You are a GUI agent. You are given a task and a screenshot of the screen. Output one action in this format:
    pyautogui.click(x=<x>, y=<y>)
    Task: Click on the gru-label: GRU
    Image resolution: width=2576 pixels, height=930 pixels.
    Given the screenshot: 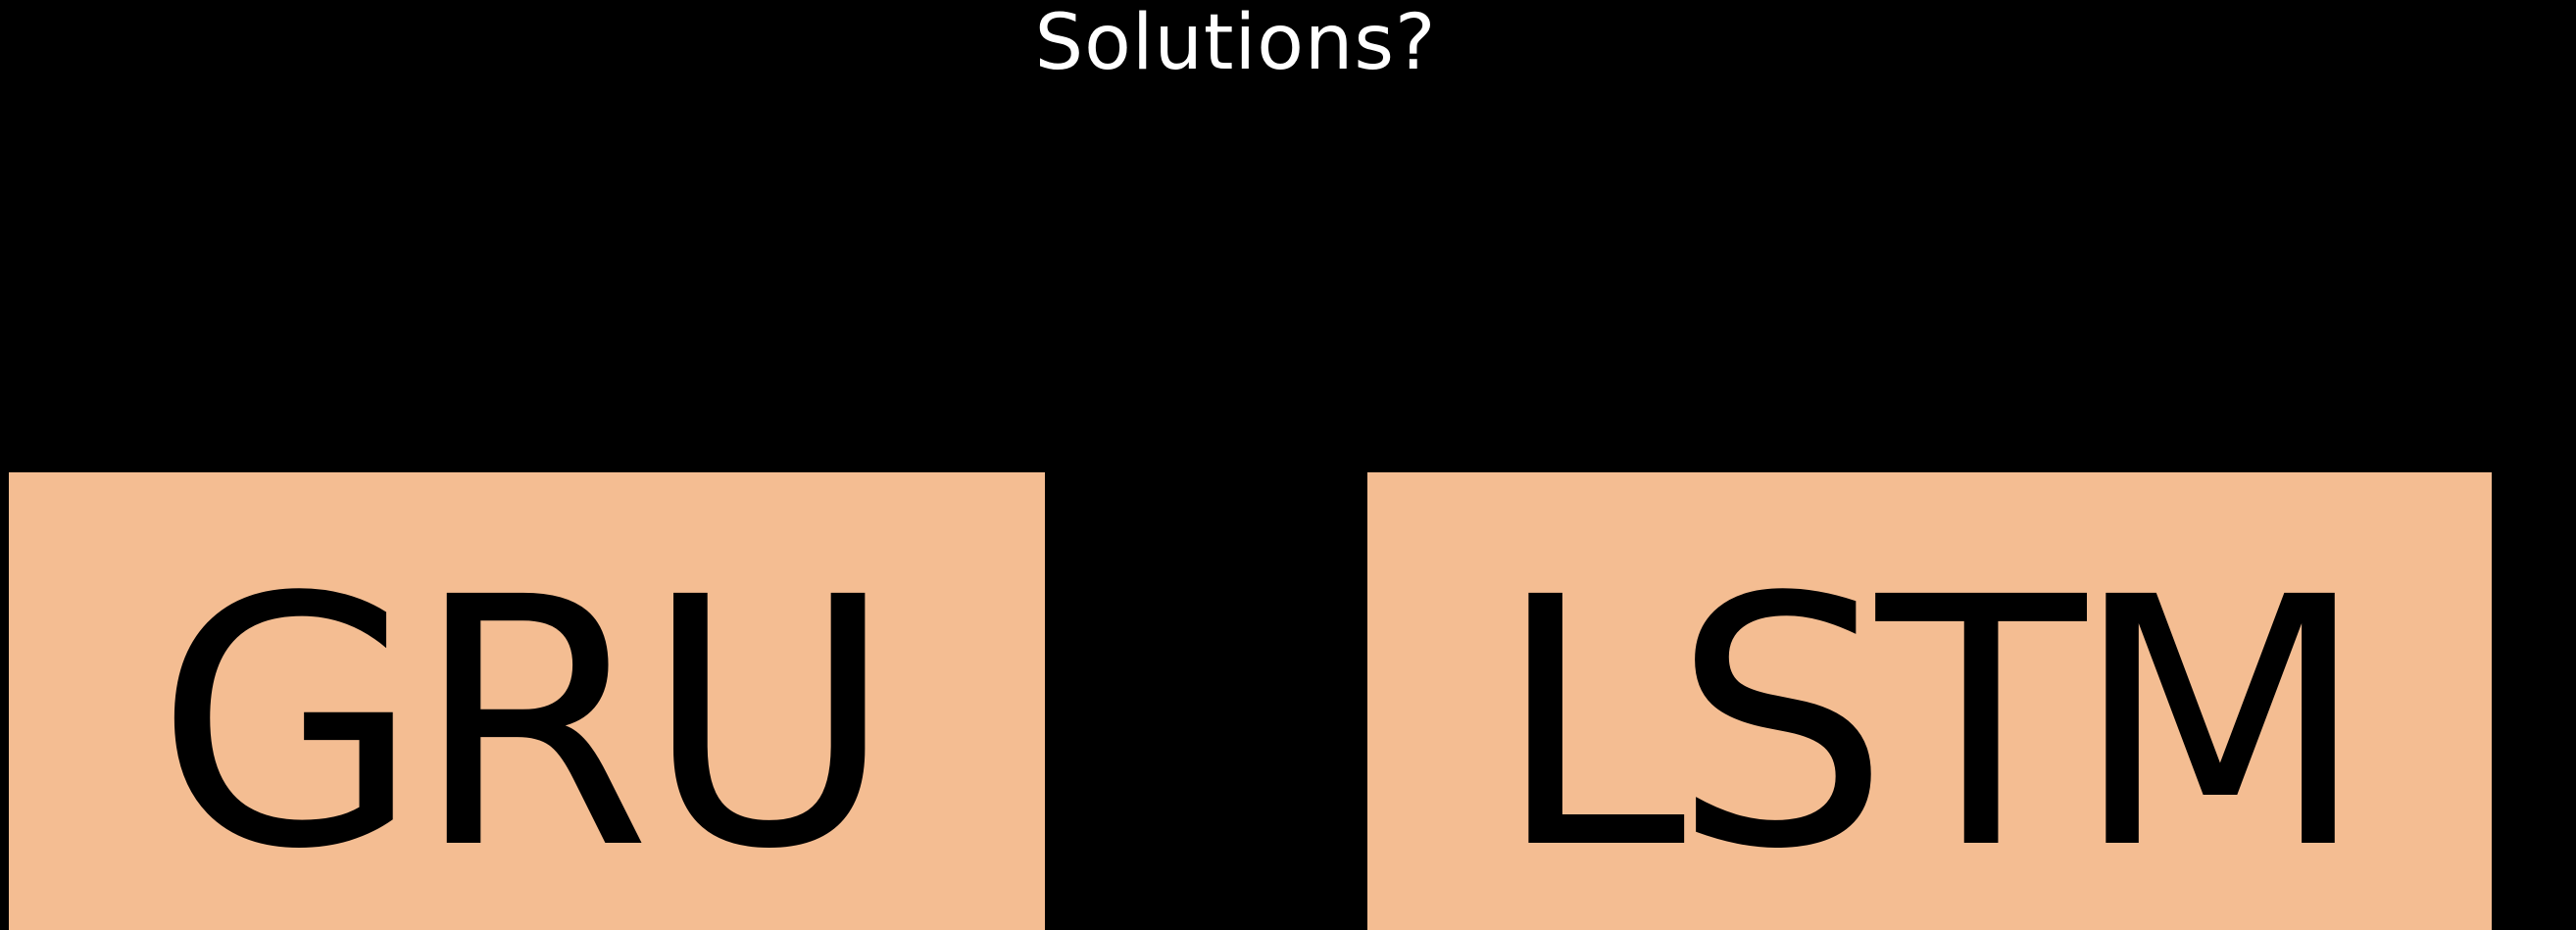 What is the action you would take?
    pyautogui.click(x=525, y=724)
    